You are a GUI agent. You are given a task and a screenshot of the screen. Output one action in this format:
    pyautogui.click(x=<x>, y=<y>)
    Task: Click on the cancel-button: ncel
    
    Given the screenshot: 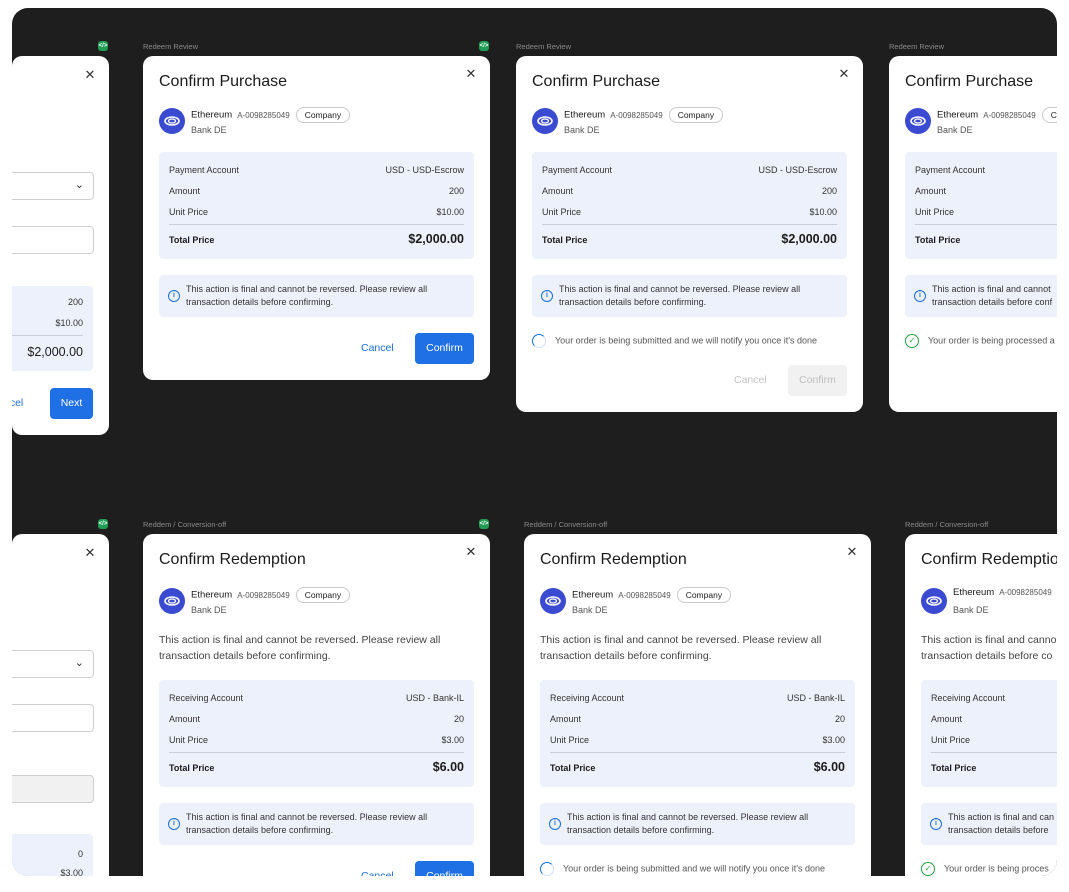 What is the action you would take?
    pyautogui.click(x=17, y=403)
    